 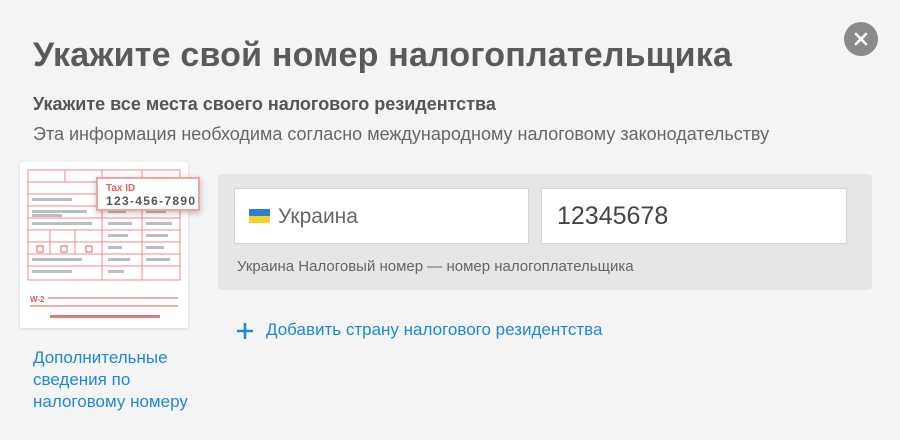 I want to click on tax-id-value: 123-456-7890, so click(x=151, y=201).